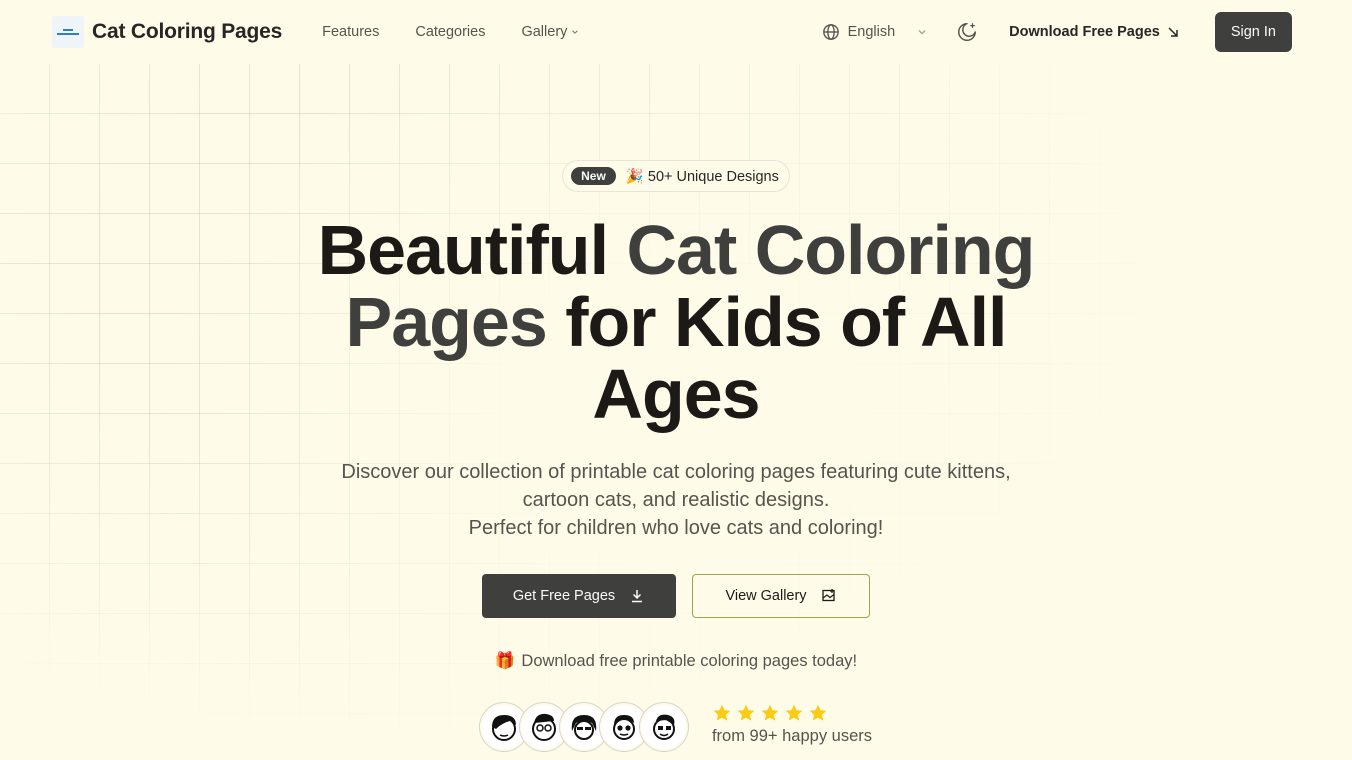 The width and height of the screenshot is (1352, 760). Describe the element at coordinates (505, 661) in the screenshot. I see `gift-icon: 🎁` at that location.